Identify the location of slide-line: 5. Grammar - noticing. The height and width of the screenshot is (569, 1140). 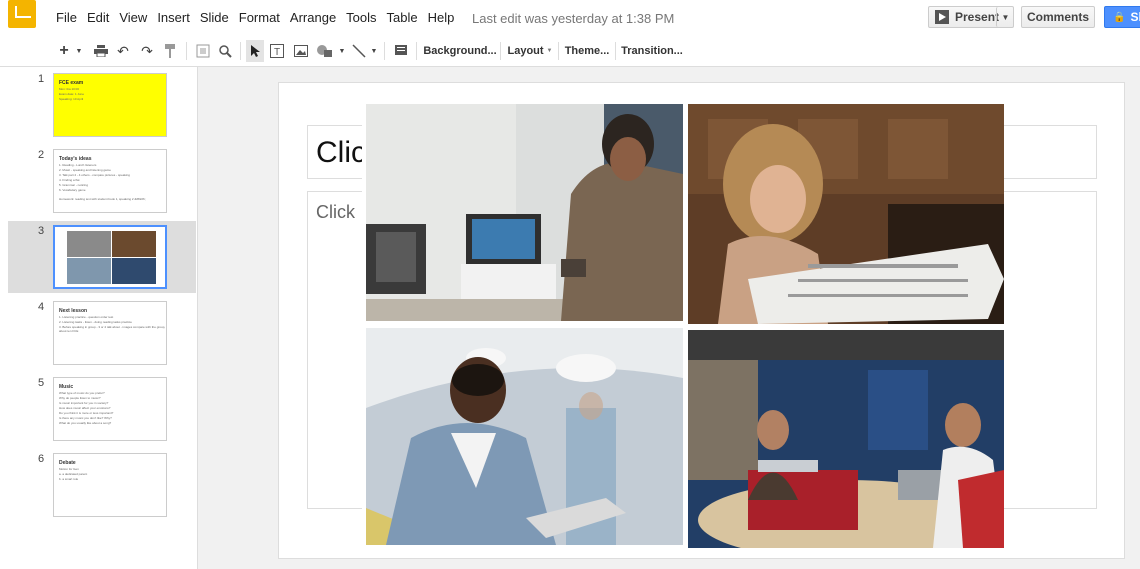
(74, 185).